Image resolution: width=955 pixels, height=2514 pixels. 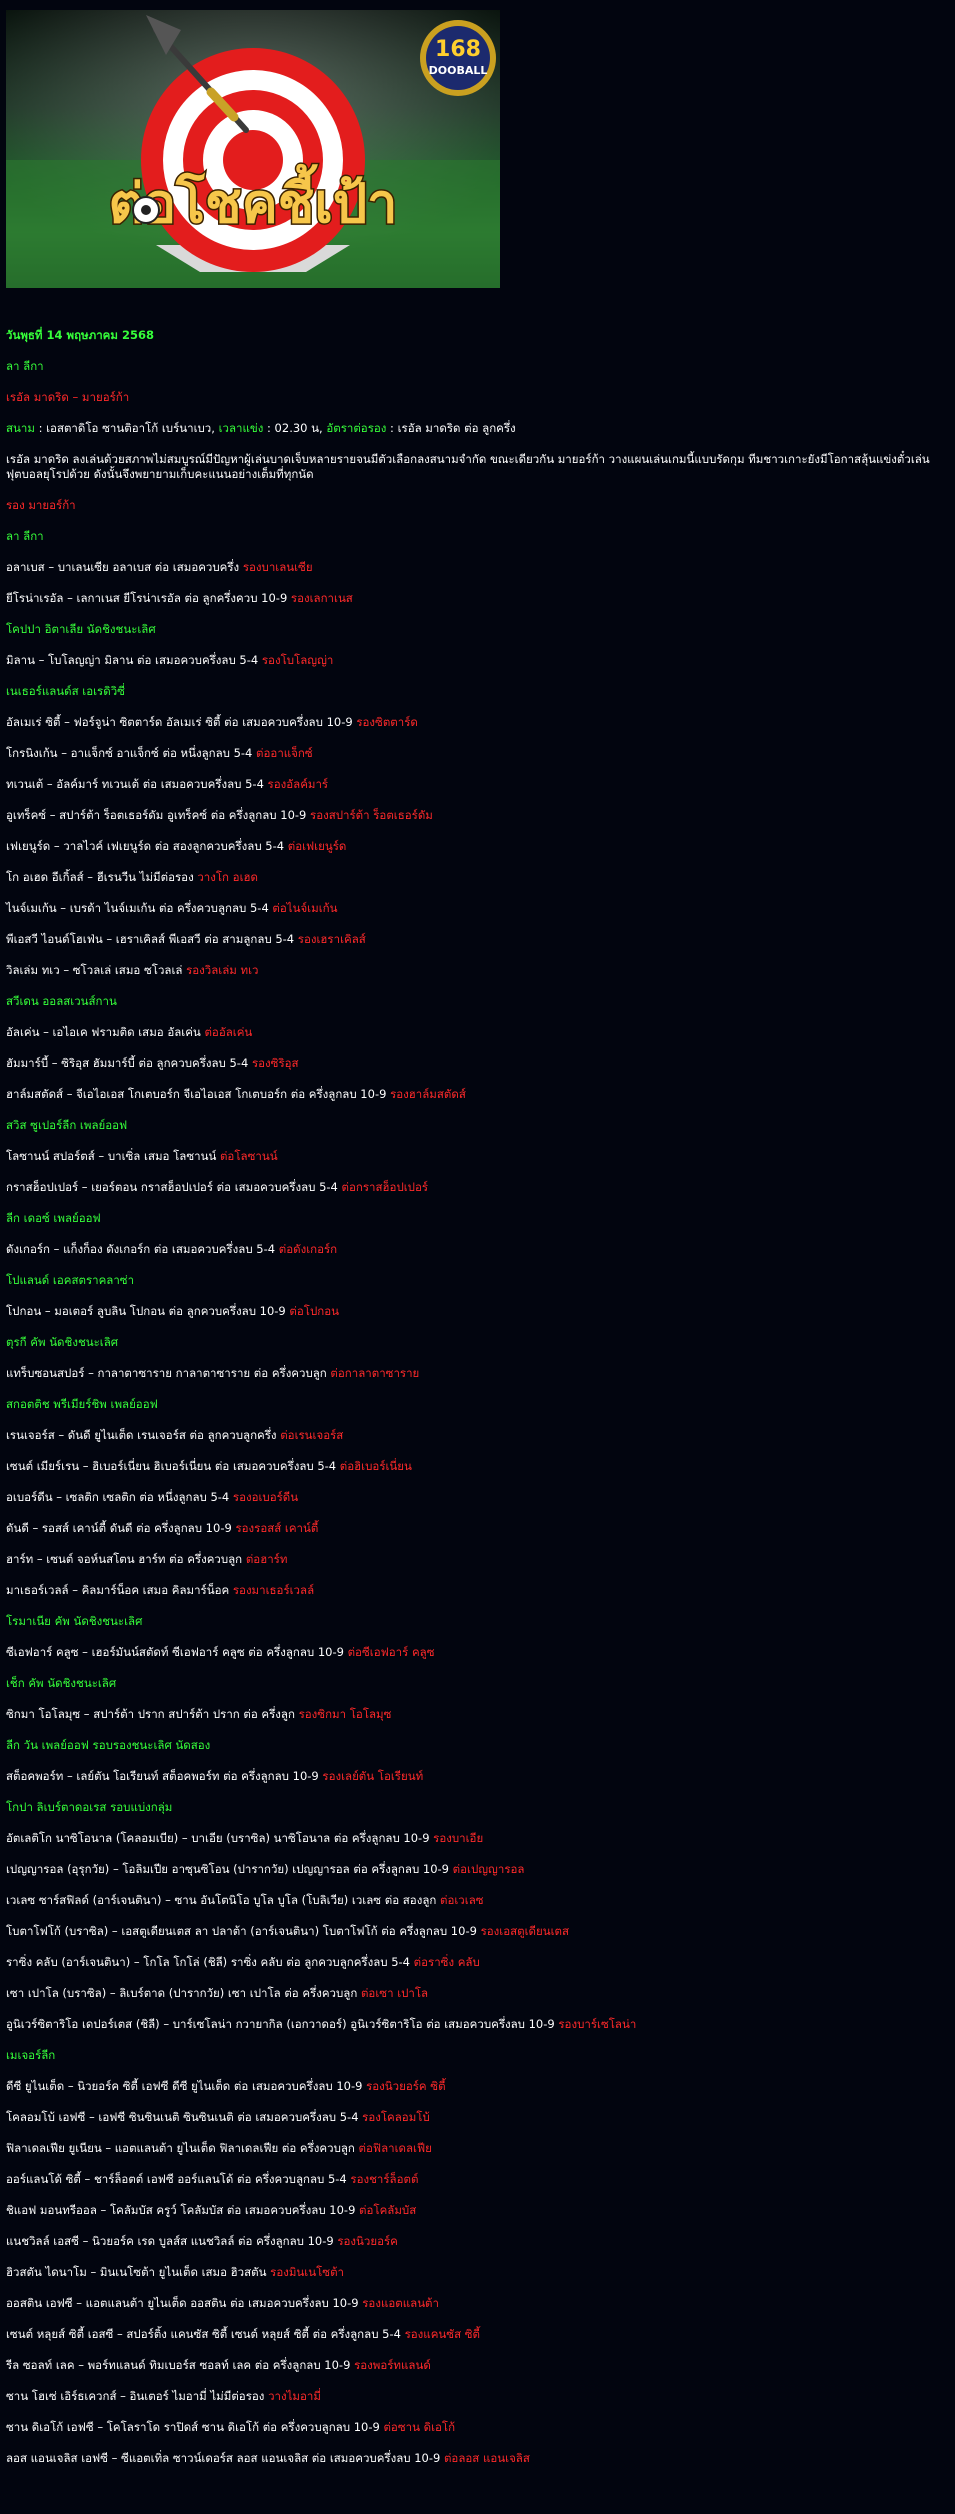 What do you see at coordinates (31, 2055) in the screenshot?
I see `league-header: เมเจอร์ลีก` at bounding box center [31, 2055].